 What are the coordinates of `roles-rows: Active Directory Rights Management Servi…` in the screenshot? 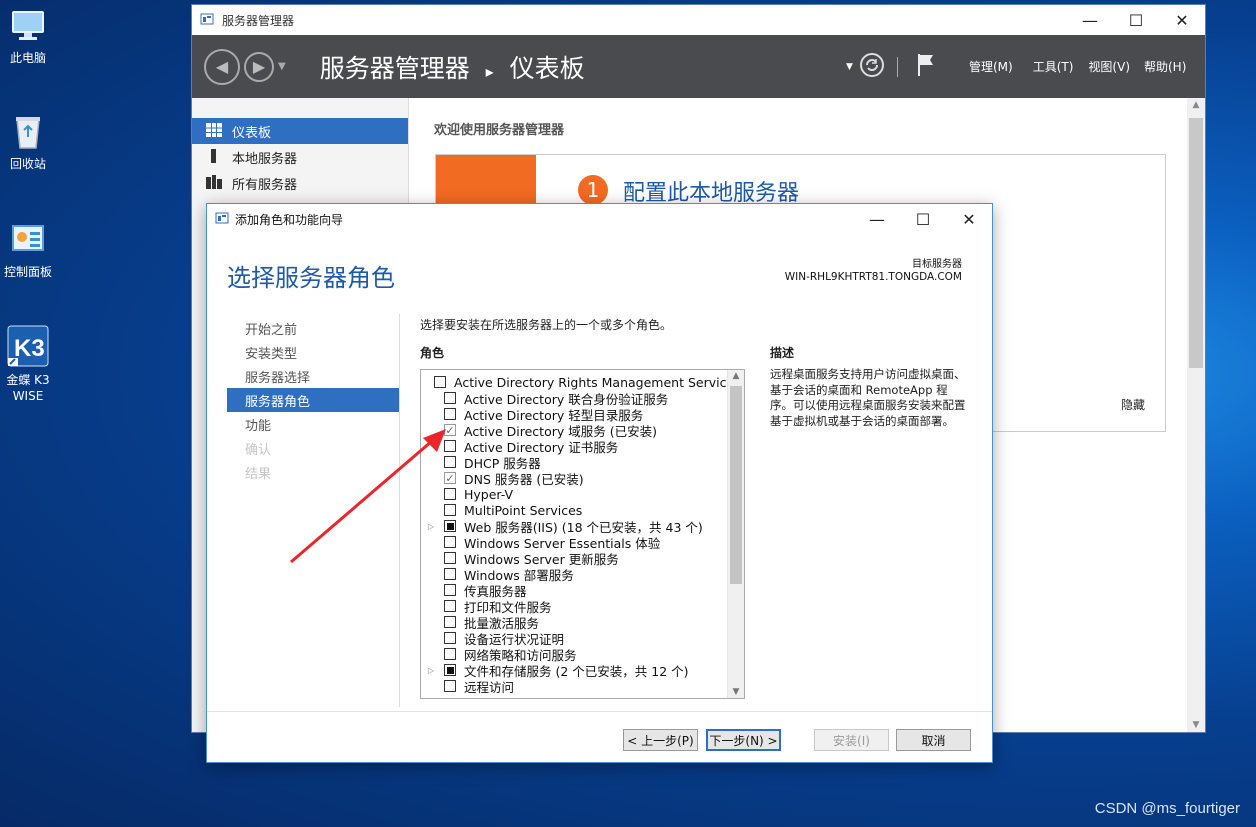 It's located at (581, 534).